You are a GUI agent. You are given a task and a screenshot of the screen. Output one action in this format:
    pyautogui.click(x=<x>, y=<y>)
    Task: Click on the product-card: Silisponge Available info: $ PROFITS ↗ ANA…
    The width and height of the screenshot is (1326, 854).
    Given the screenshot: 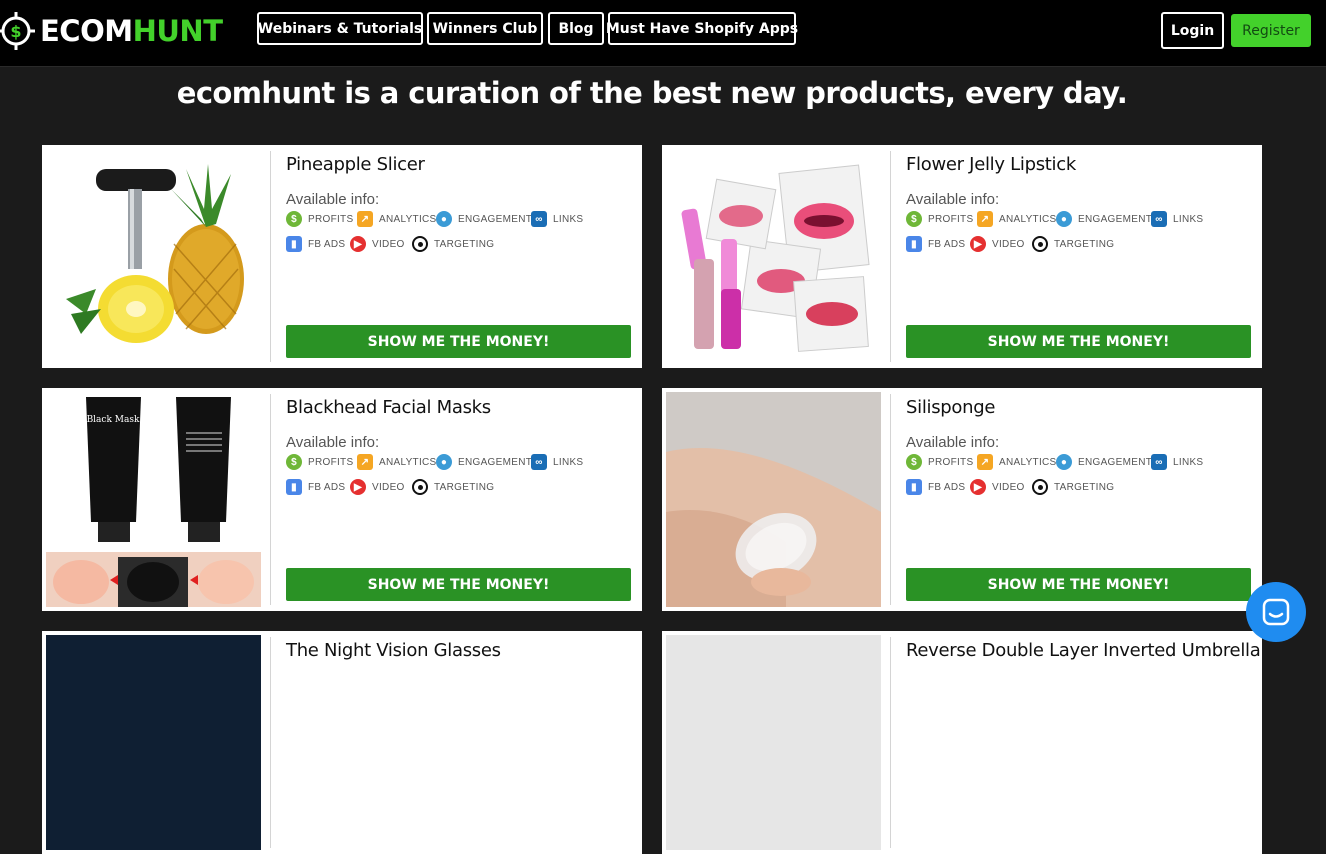 What is the action you would take?
    pyautogui.click(x=962, y=499)
    